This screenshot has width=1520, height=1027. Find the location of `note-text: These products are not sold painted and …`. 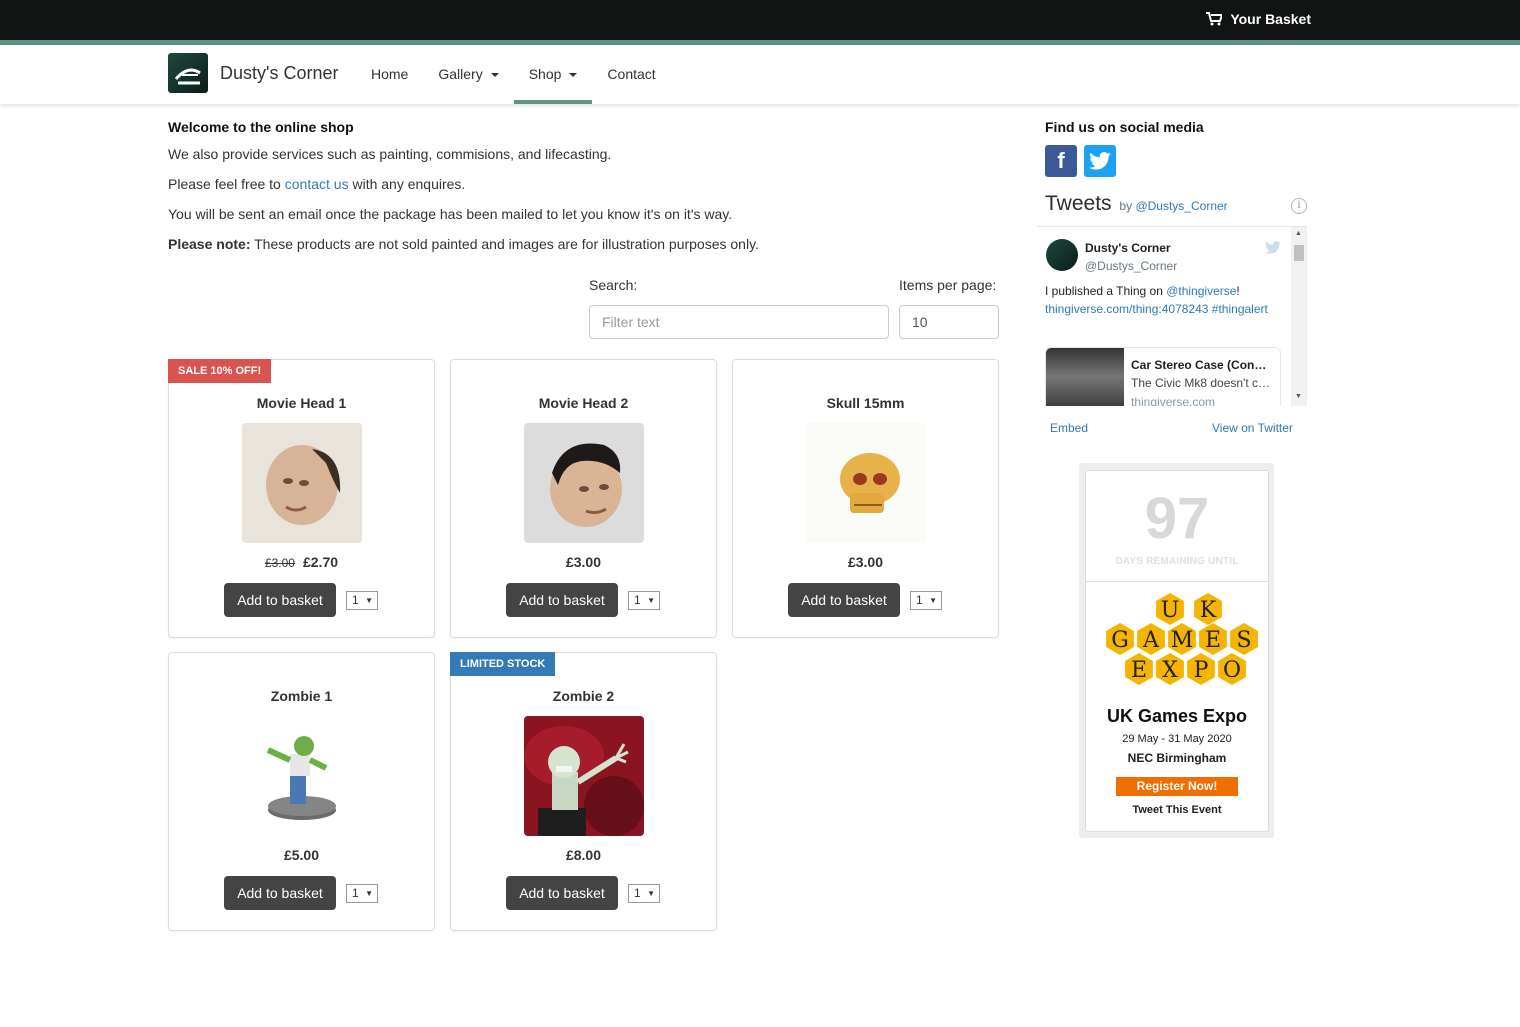

note-text: These products are not sold painted and … is located at coordinates (504, 244).